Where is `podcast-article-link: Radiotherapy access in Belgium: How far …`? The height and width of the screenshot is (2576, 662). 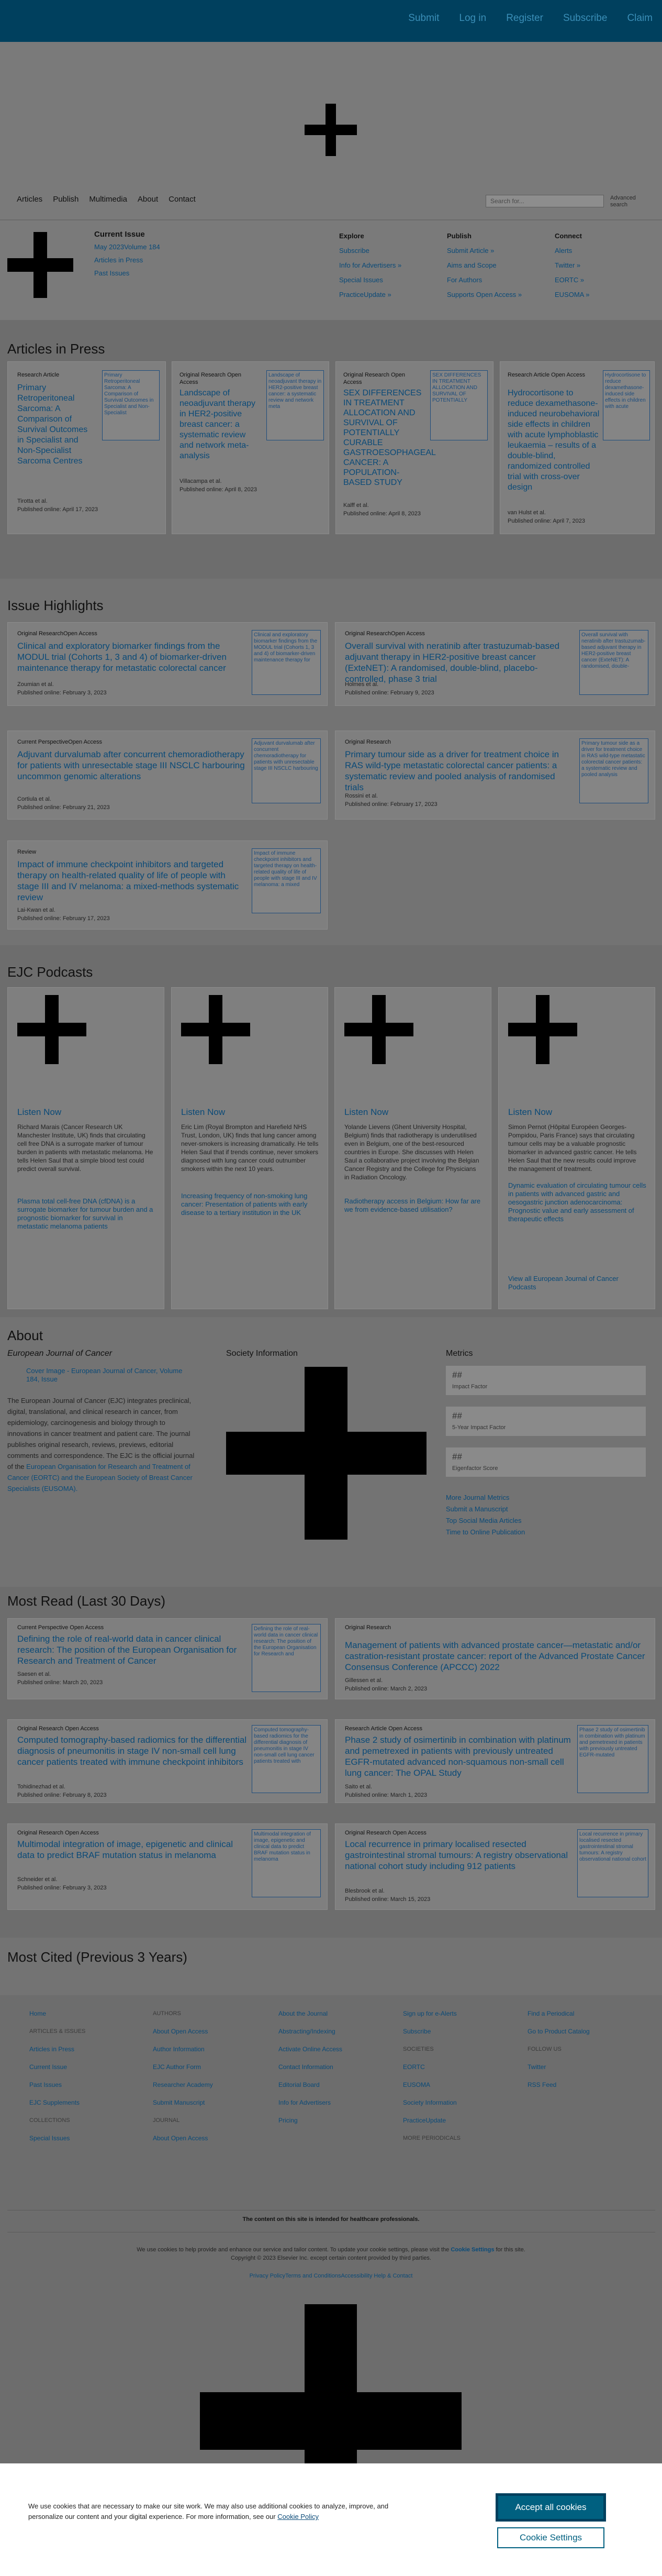
podcast-article-link: Radiotherapy access in Belgium: How far … is located at coordinates (413, 1205).